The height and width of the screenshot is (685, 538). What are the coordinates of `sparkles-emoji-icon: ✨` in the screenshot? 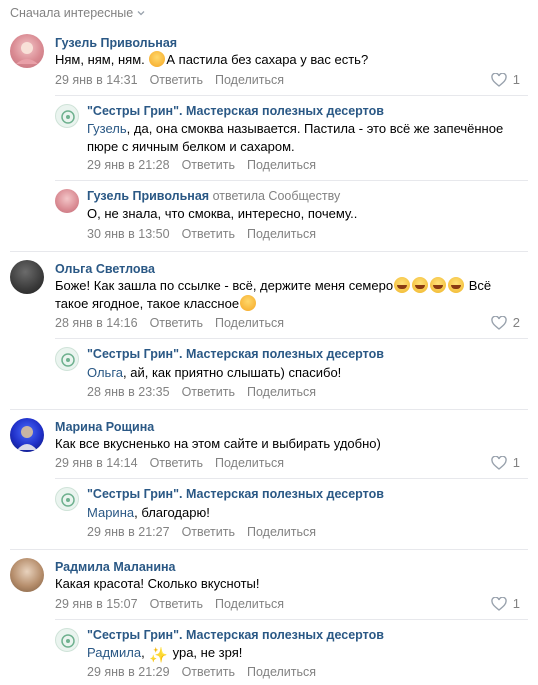 It's located at (158, 655).